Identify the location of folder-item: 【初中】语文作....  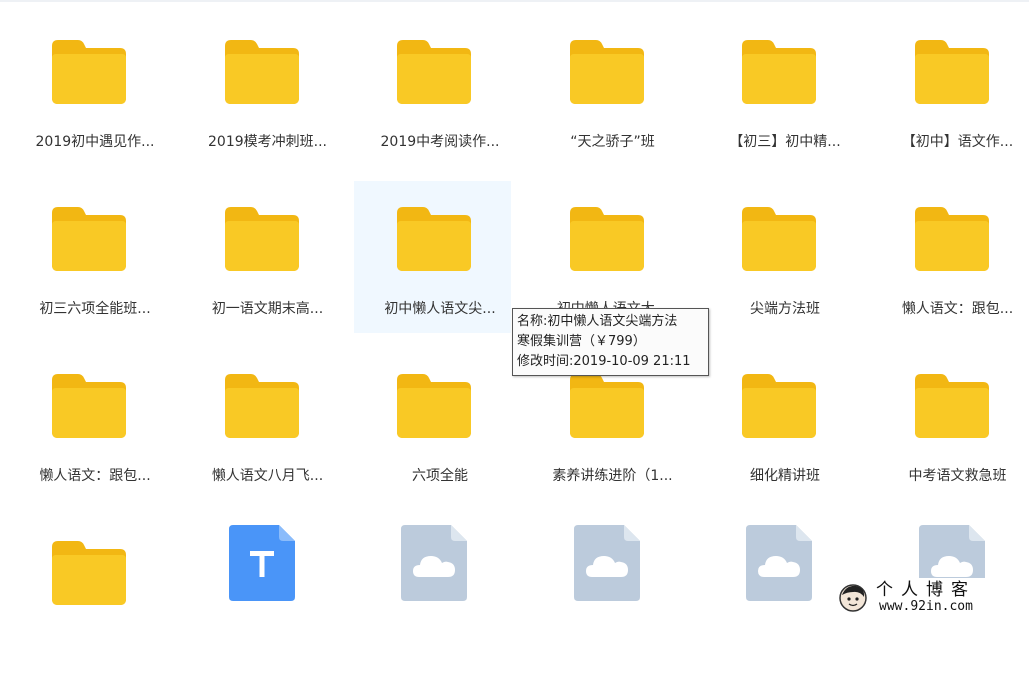
(950, 90).